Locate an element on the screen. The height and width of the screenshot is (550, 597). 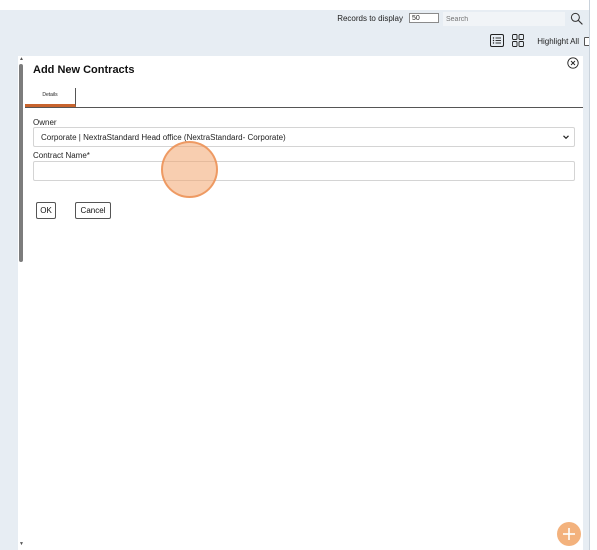
records-to-display-input is located at coordinates (424, 18).